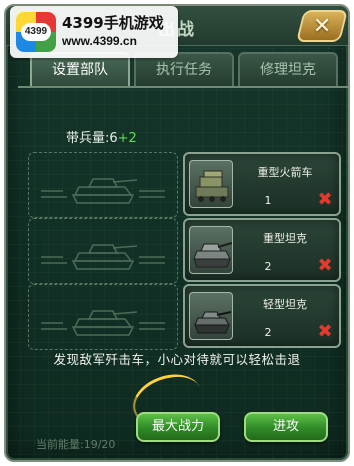  I want to click on heavy-tank-icon, so click(211, 250).